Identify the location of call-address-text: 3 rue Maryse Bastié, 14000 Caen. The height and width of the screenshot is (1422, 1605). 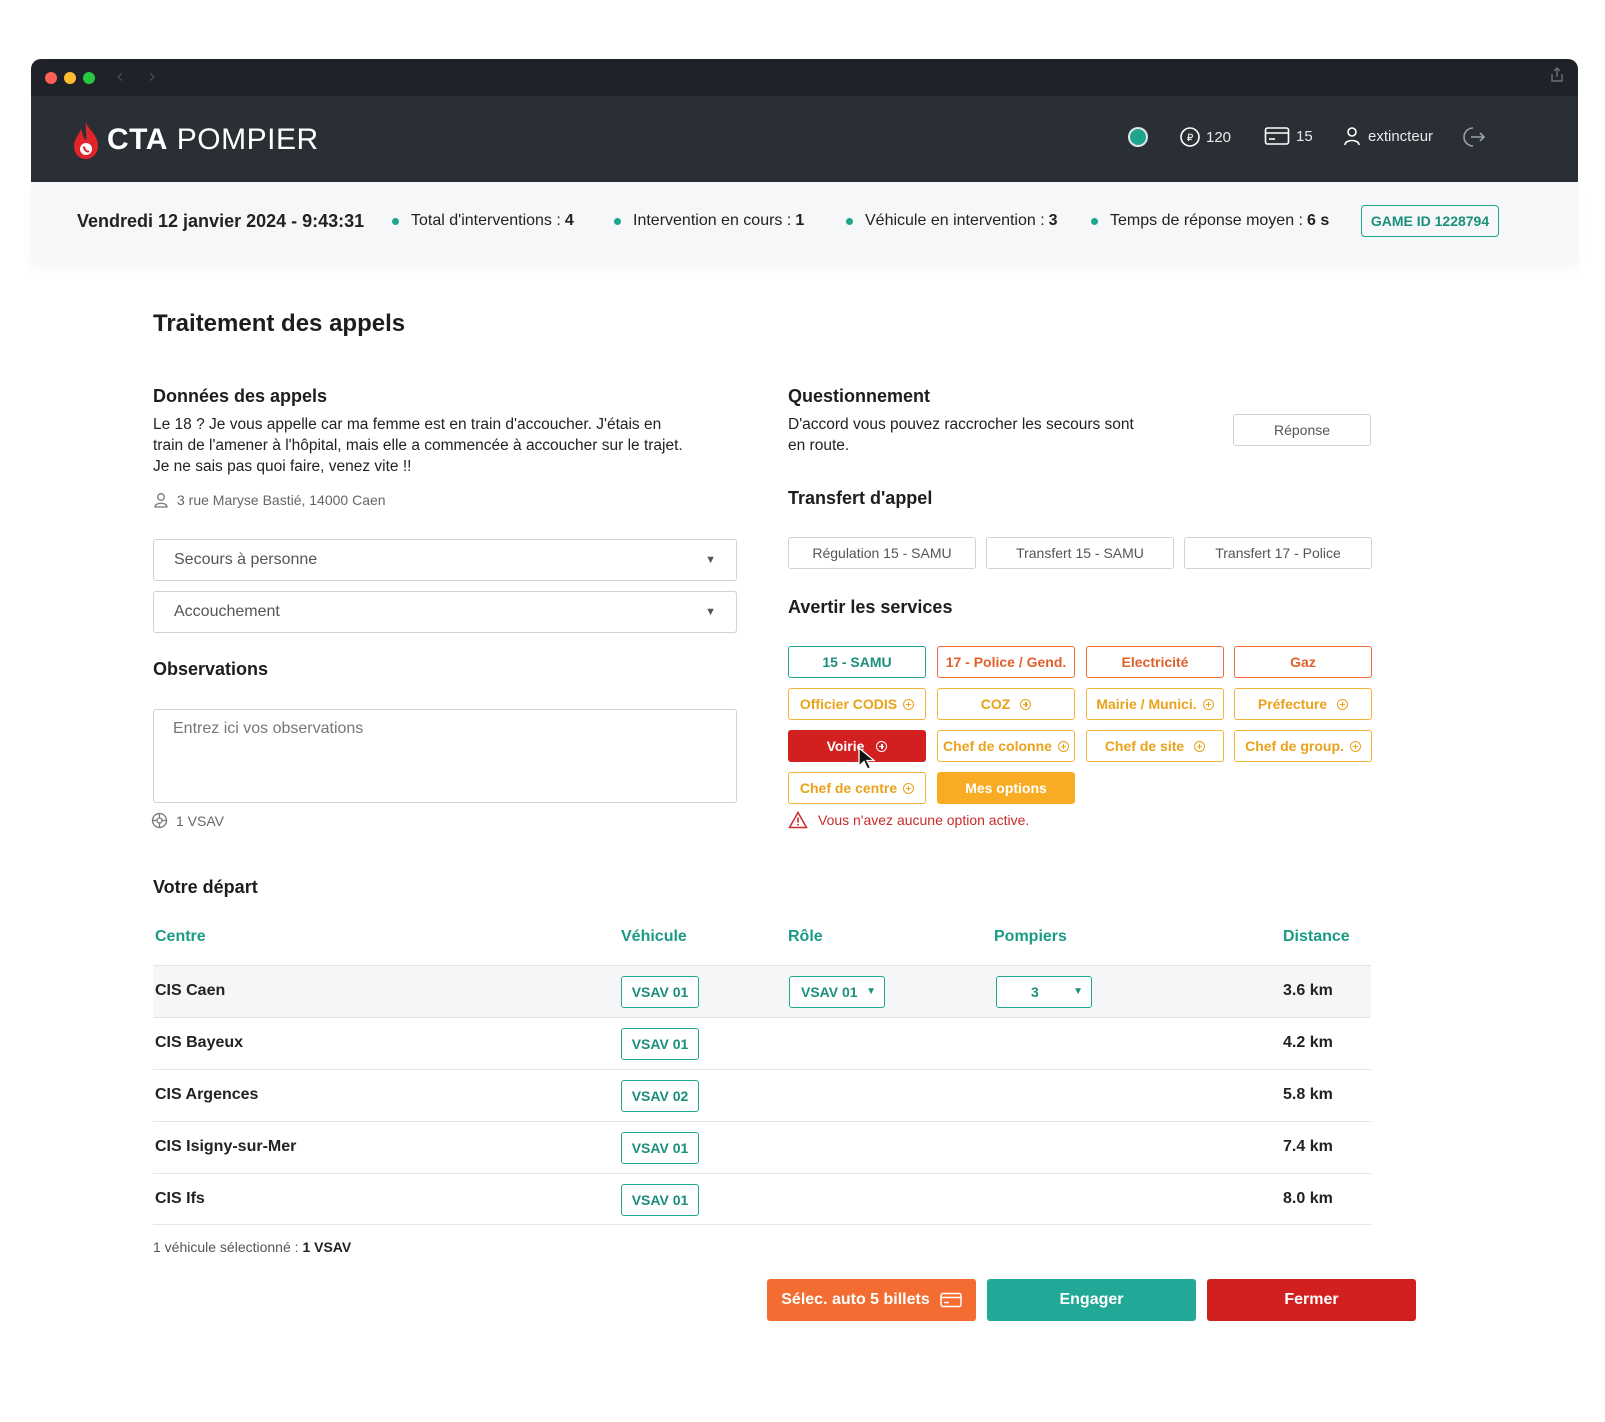
(281, 500).